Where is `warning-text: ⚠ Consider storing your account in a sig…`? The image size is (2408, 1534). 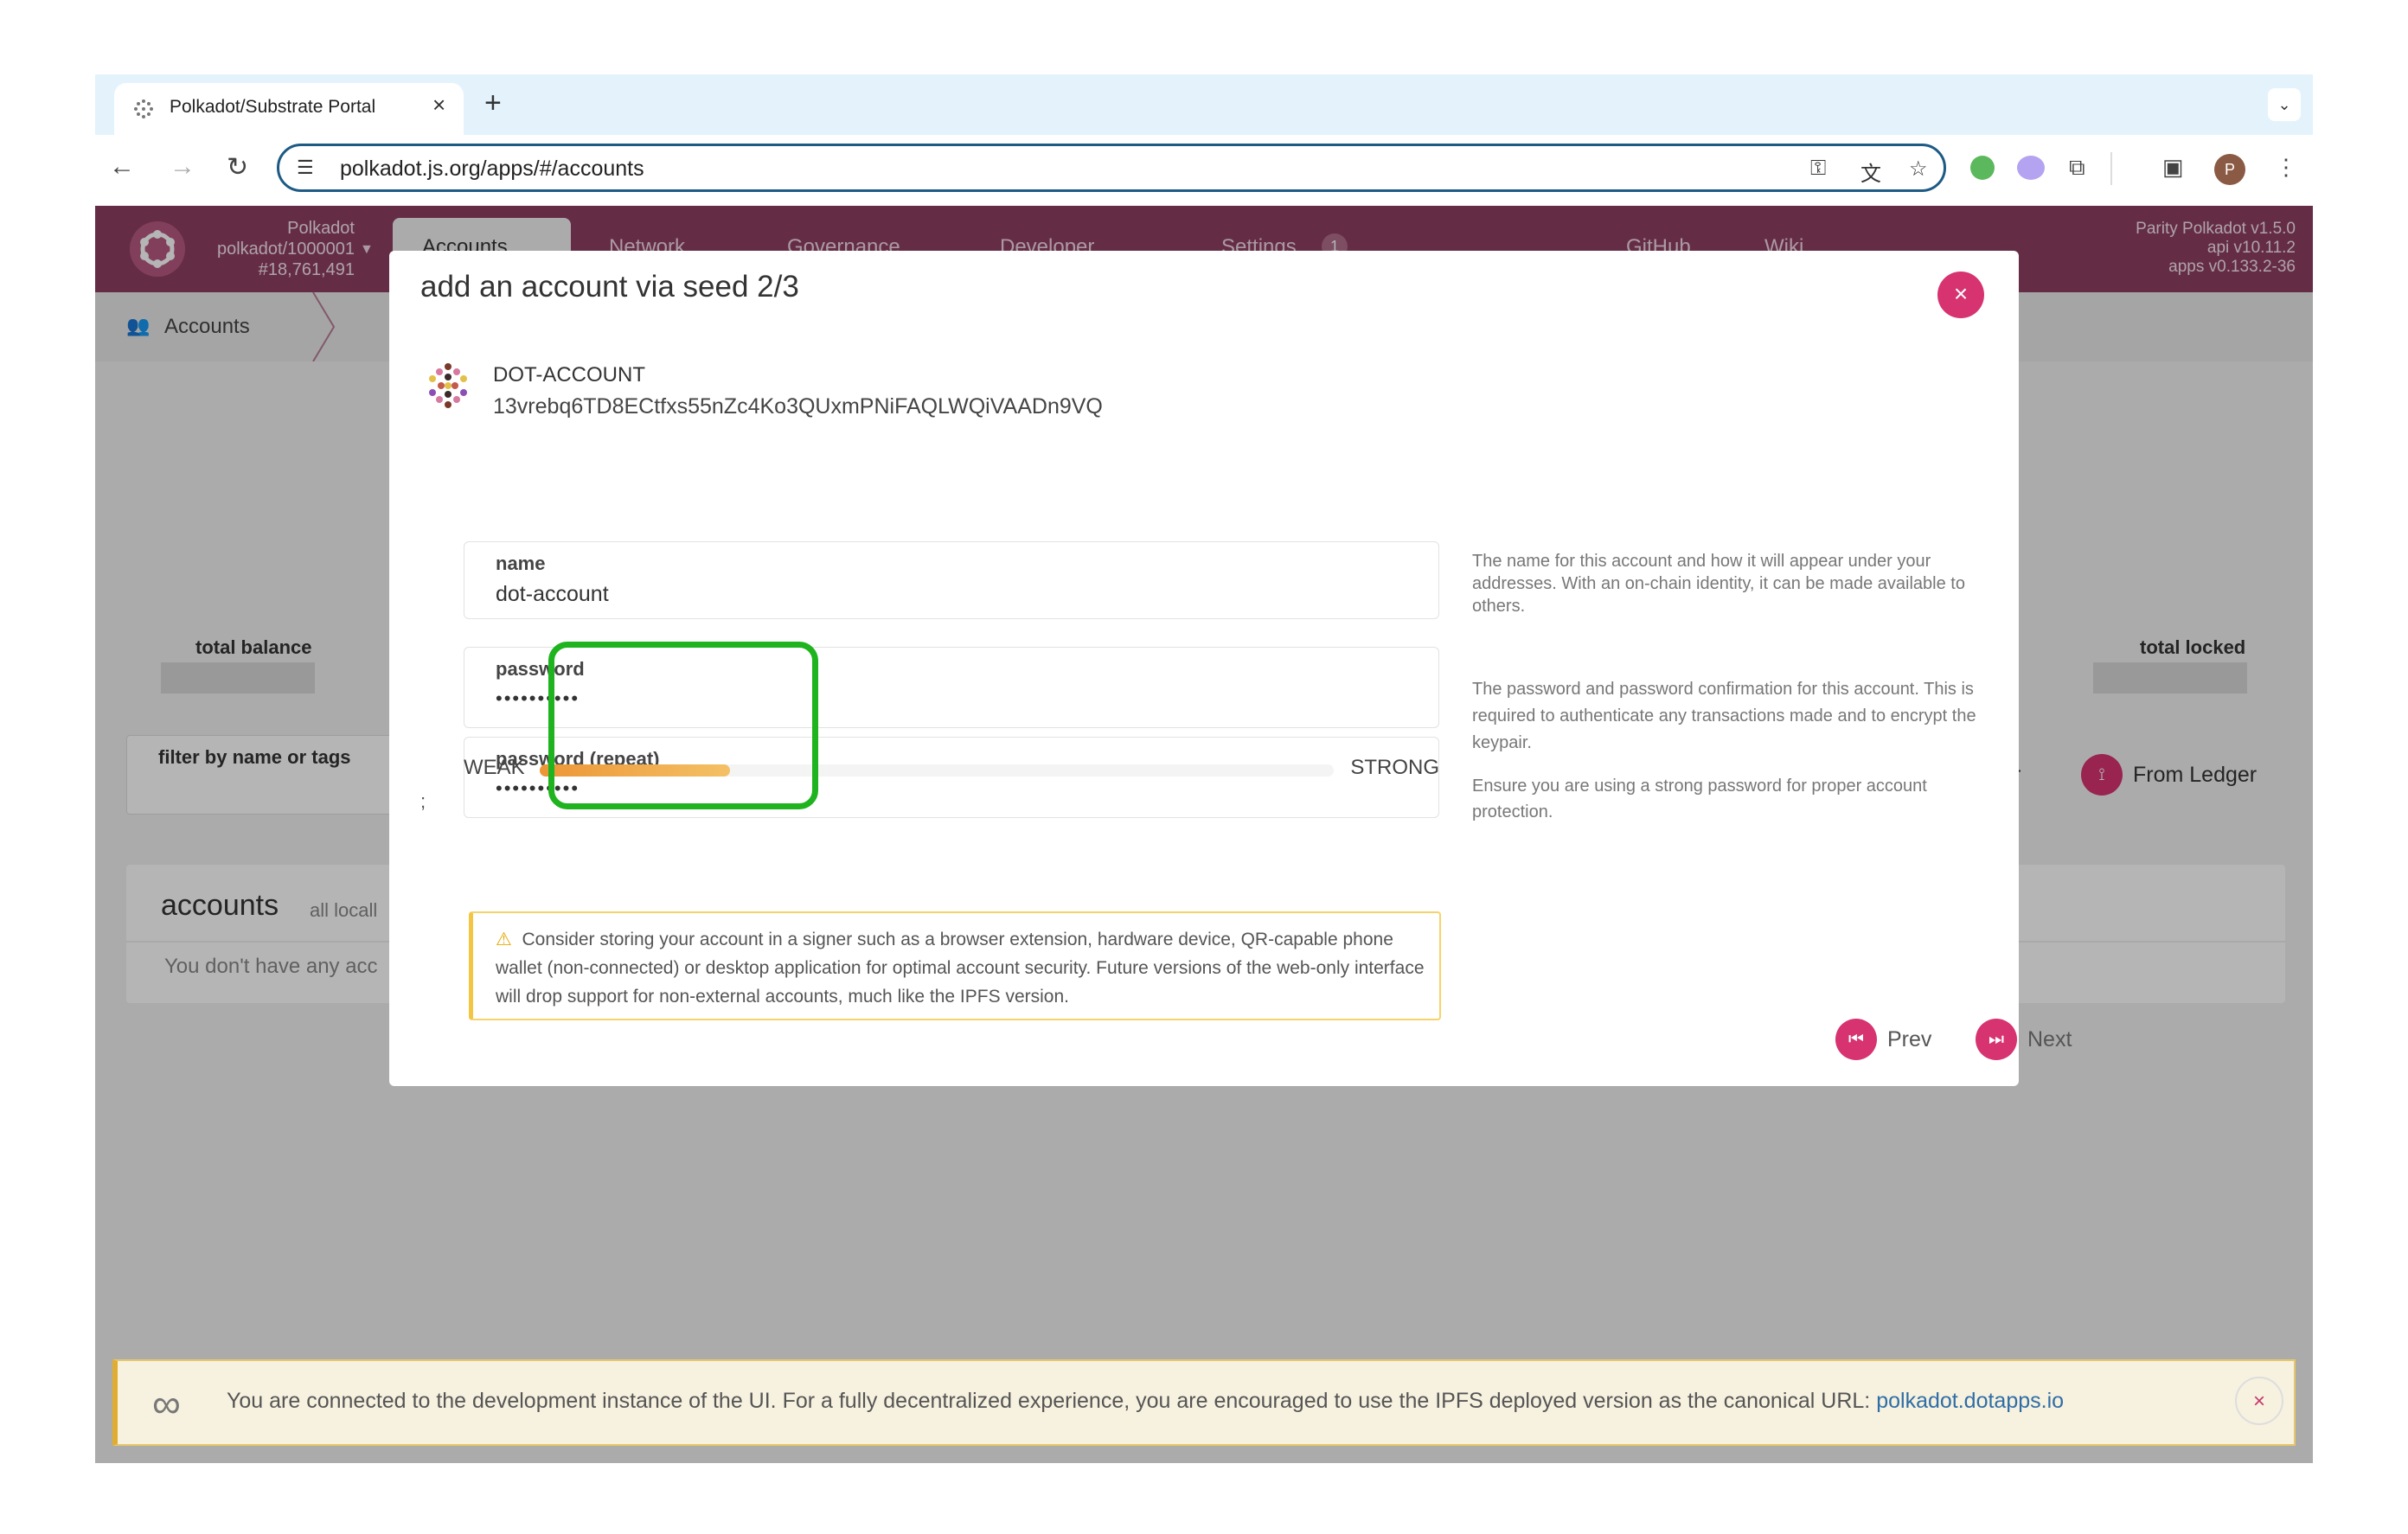
warning-text: ⚠ Consider storing your account in a sig… is located at coordinates (963, 968).